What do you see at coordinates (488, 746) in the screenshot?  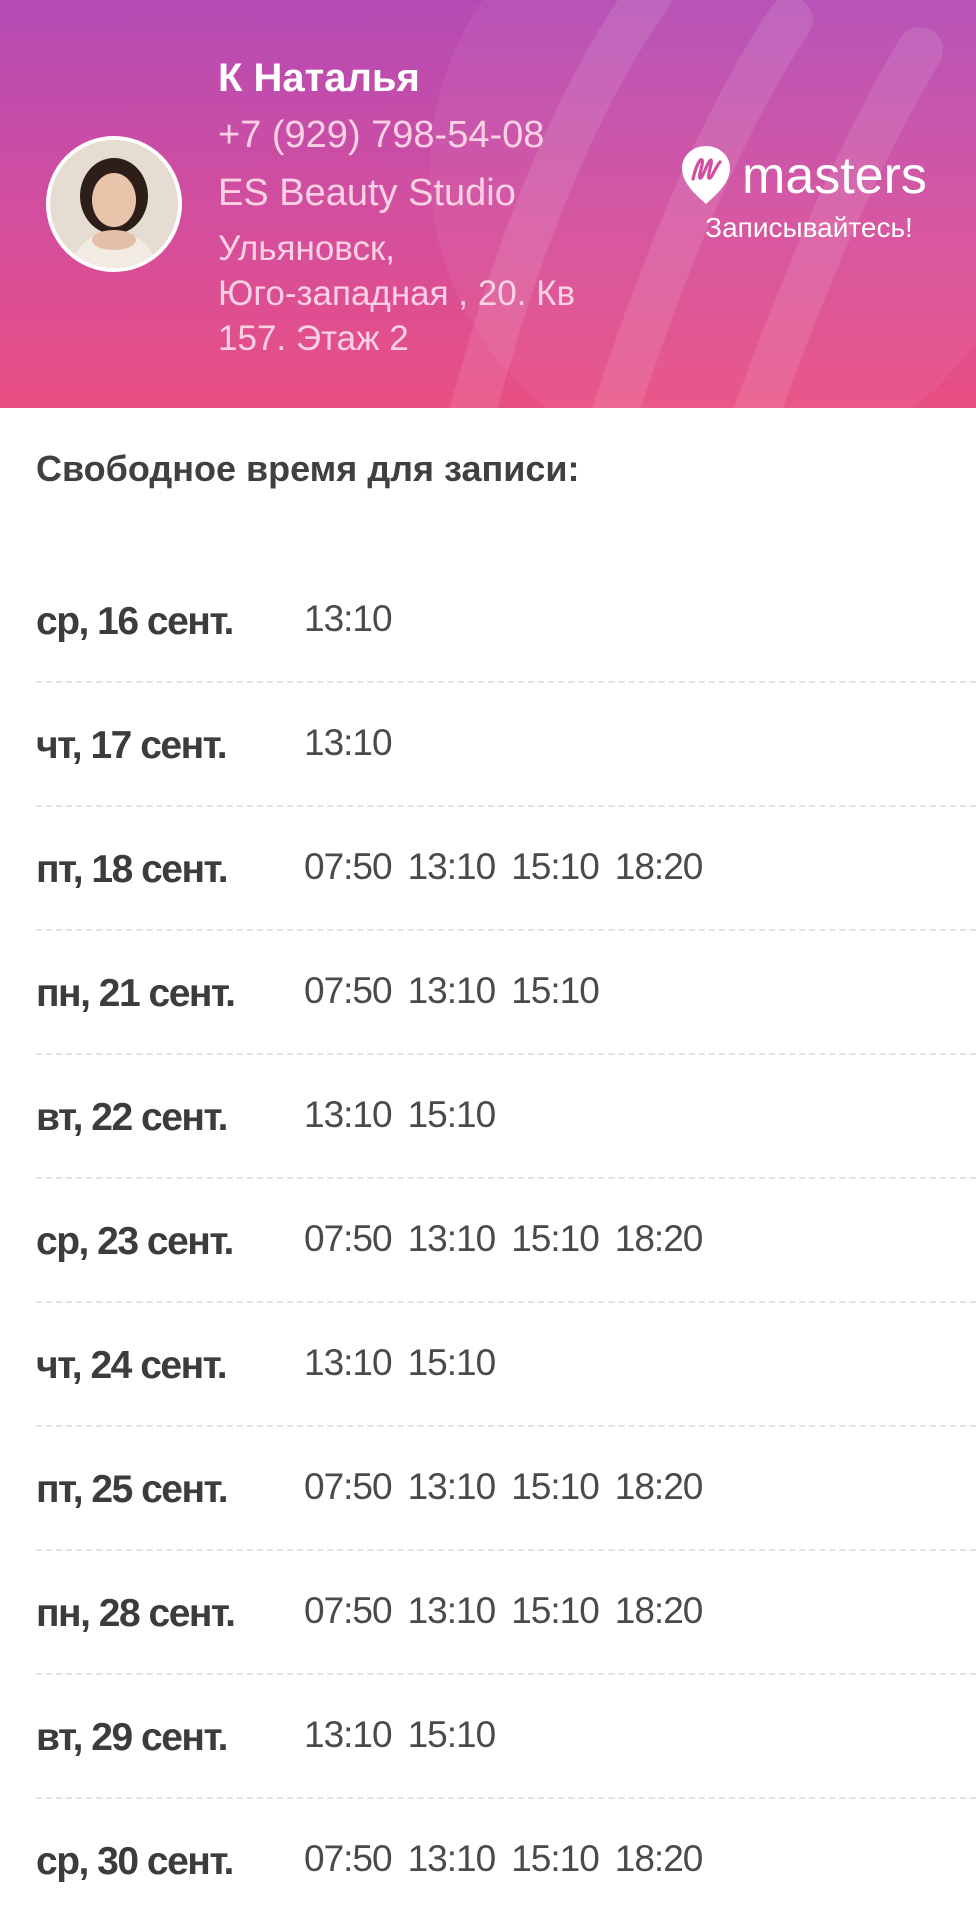 I see `schedule-row: чт, 17 сент. 13:10` at bounding box center [488, 746].